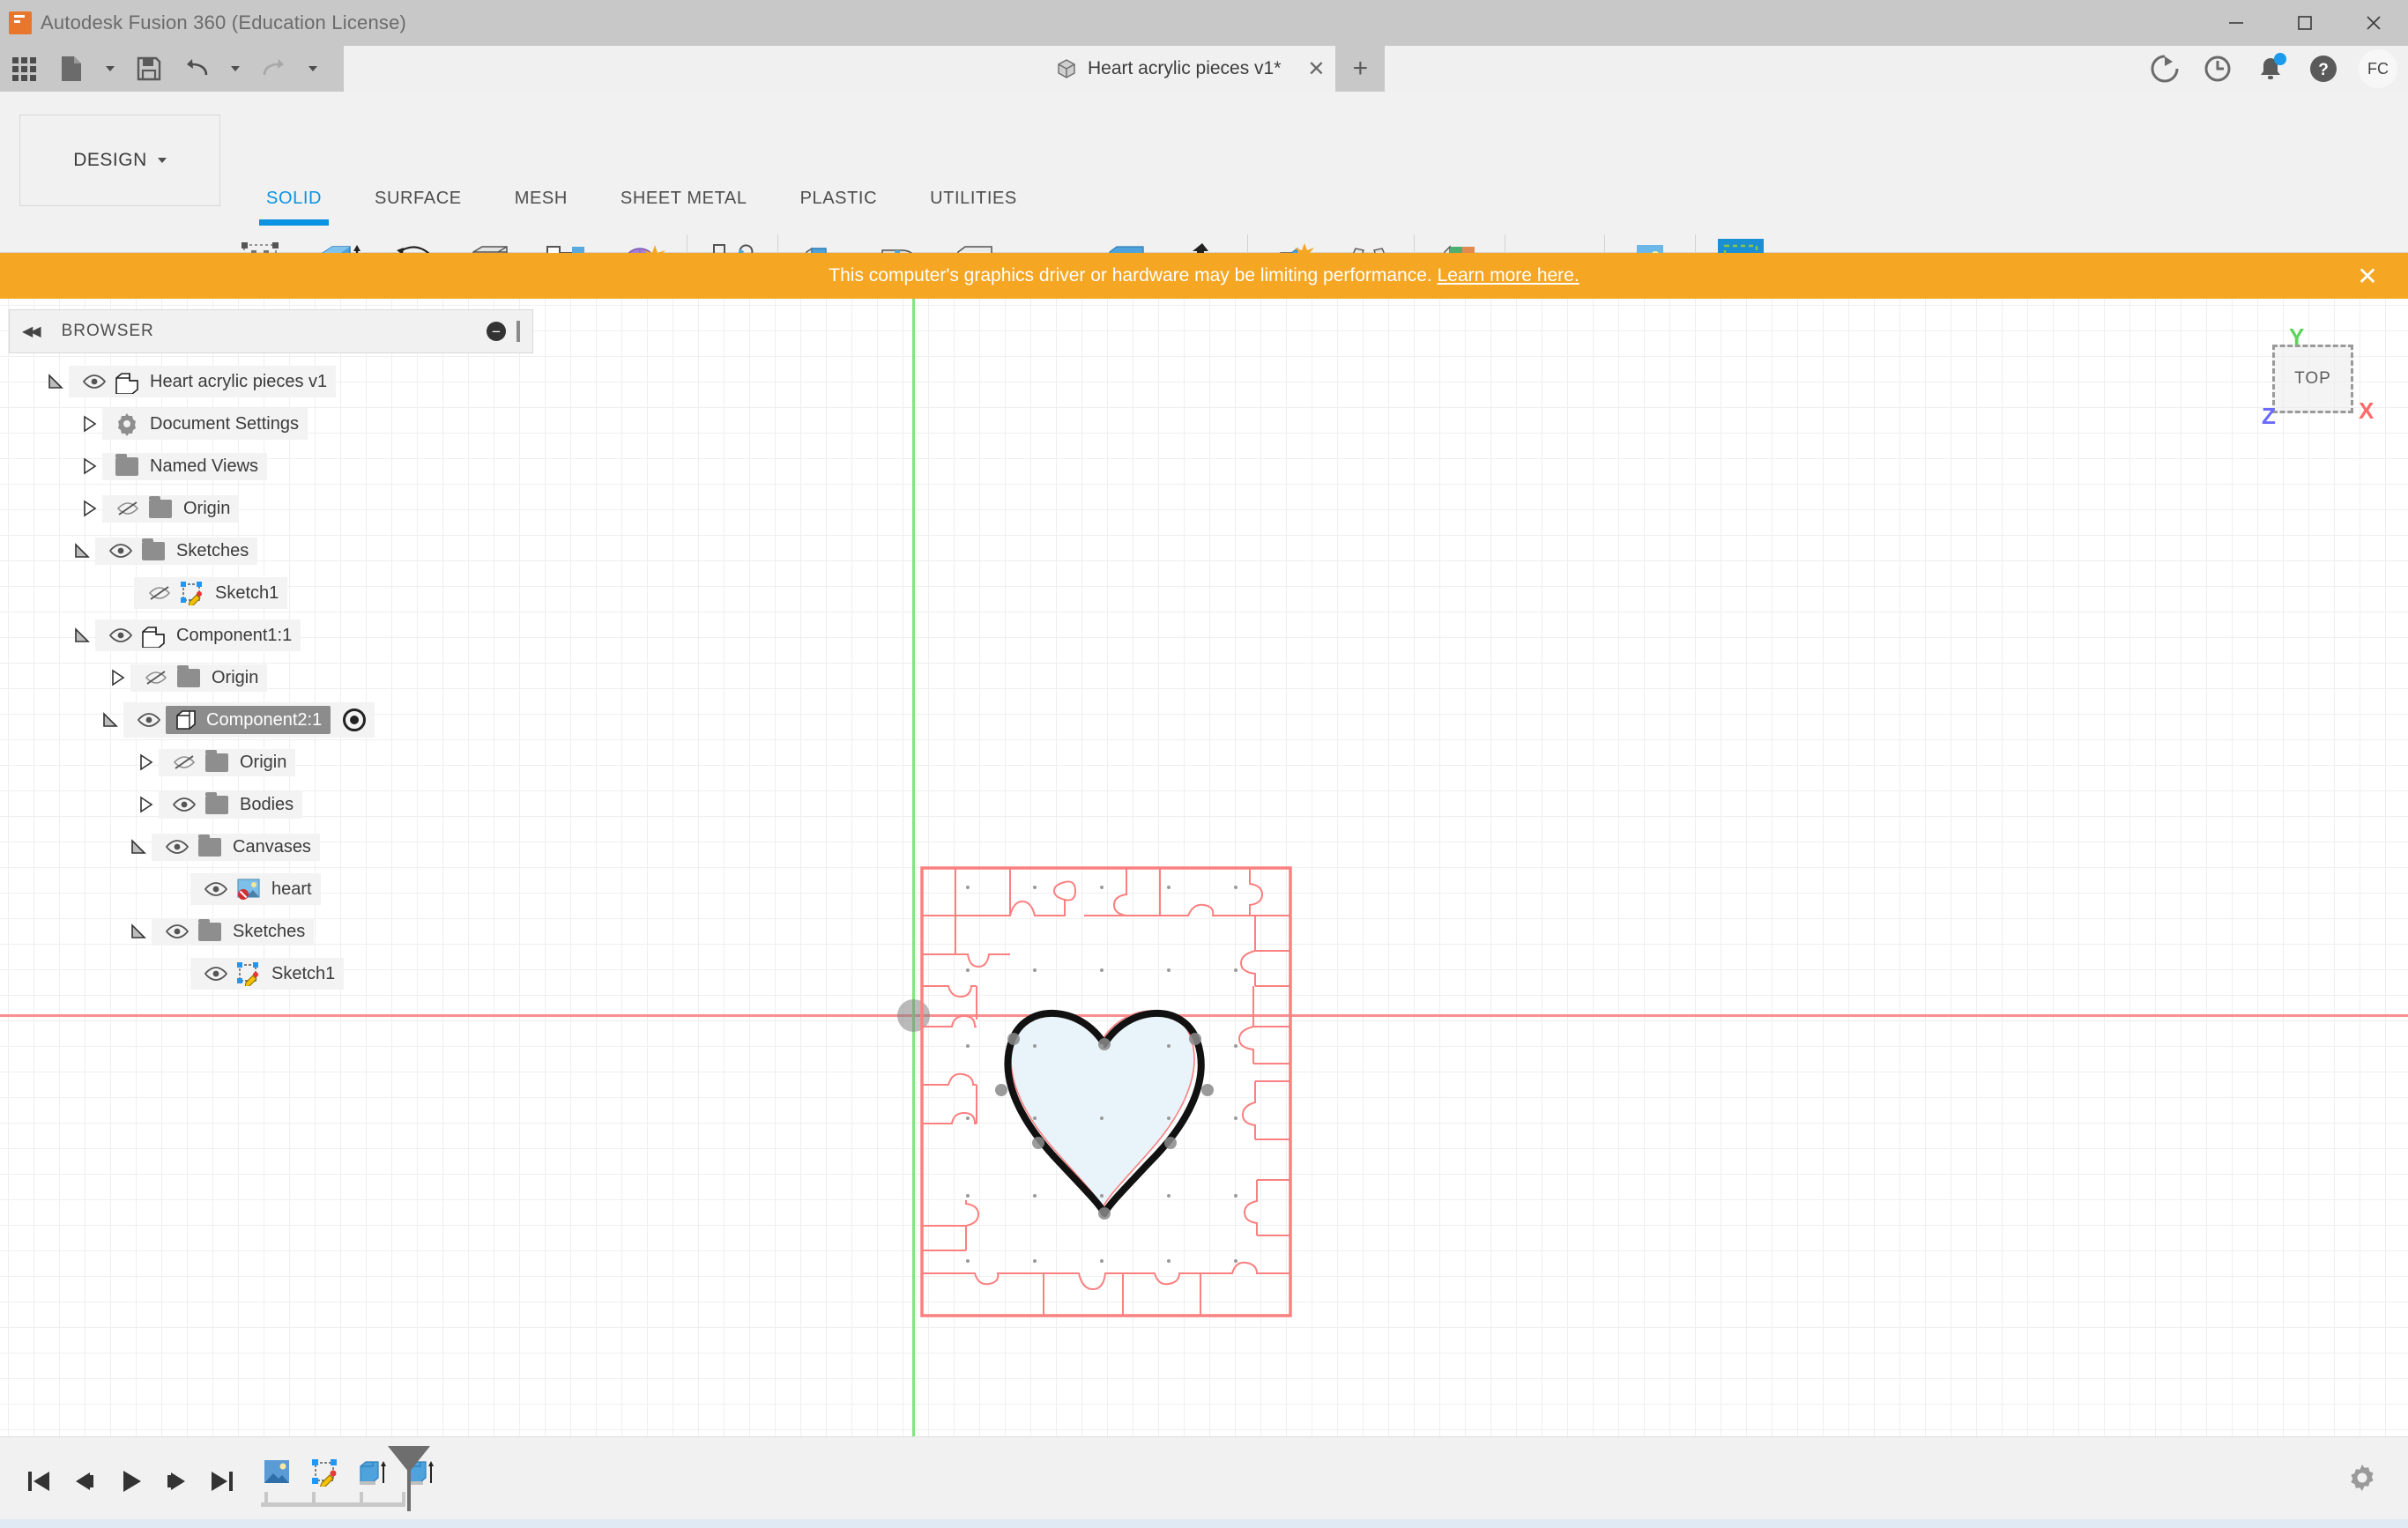  Describe the element at coordinates (207, 508) in the screenshot. I see `tree-item-label: Origin` at that location.